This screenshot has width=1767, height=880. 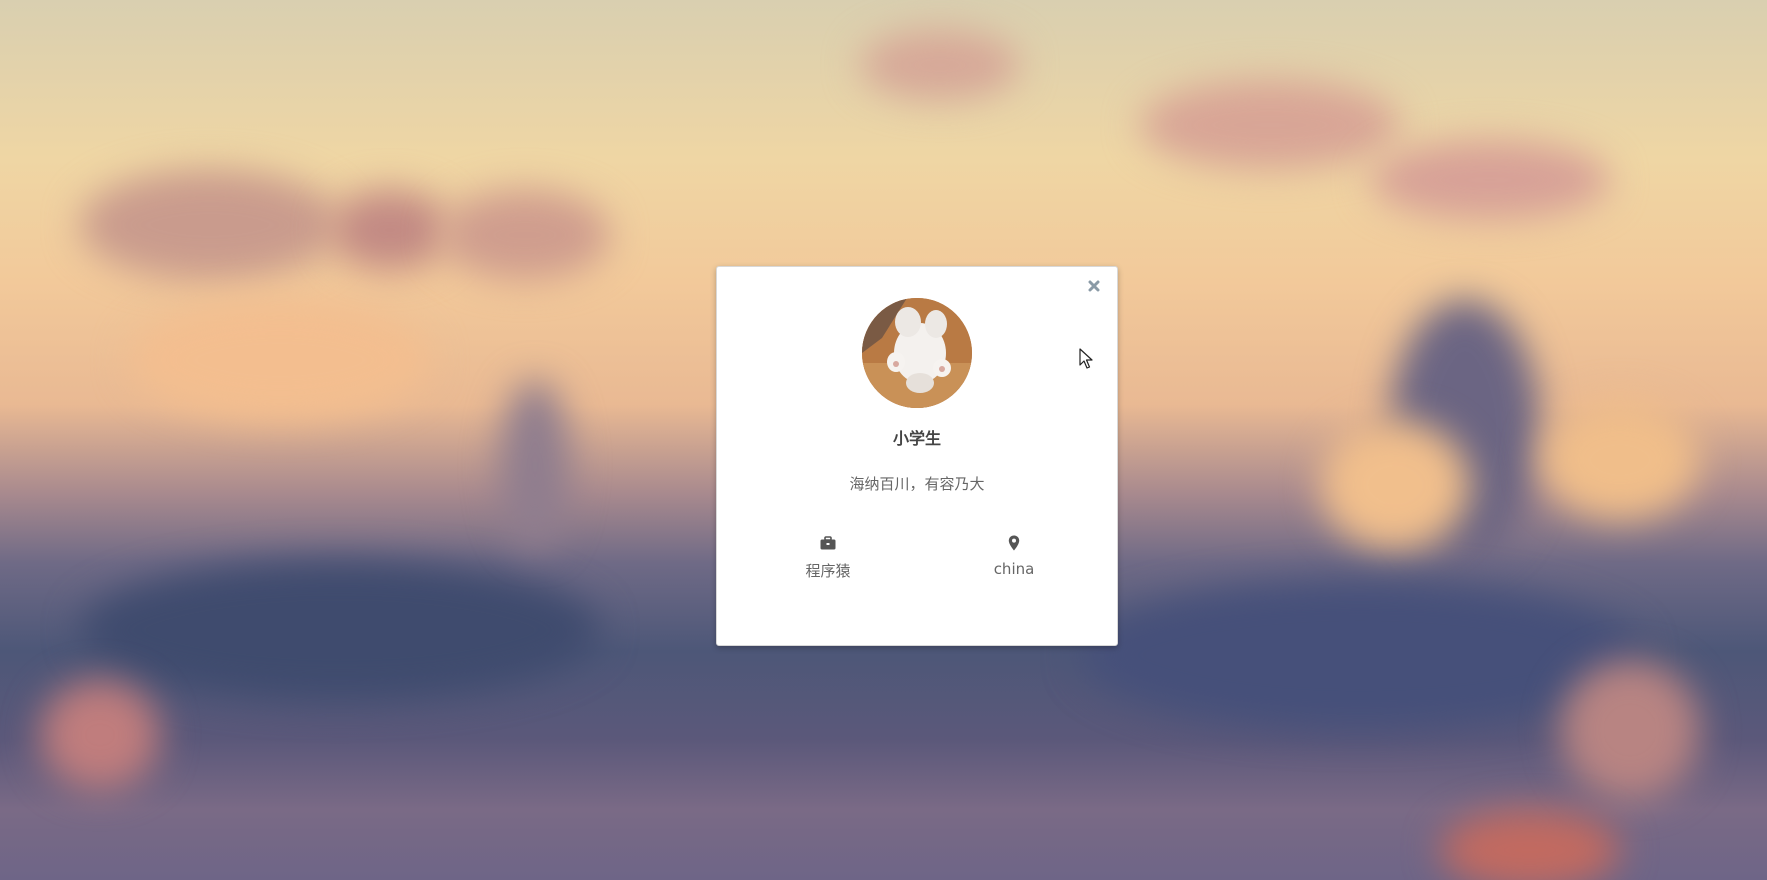 I want to click on job-label: 程序猿, so click(x=828, y=571).